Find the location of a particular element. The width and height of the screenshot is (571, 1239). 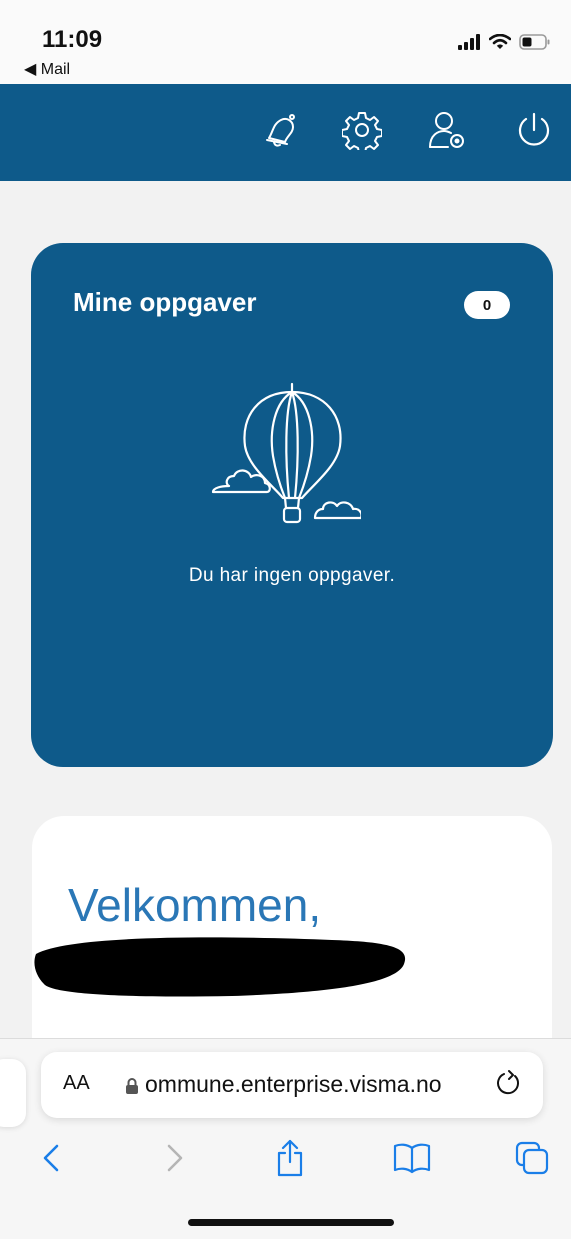

tabs-icon is located at coordinates (532, 1158).